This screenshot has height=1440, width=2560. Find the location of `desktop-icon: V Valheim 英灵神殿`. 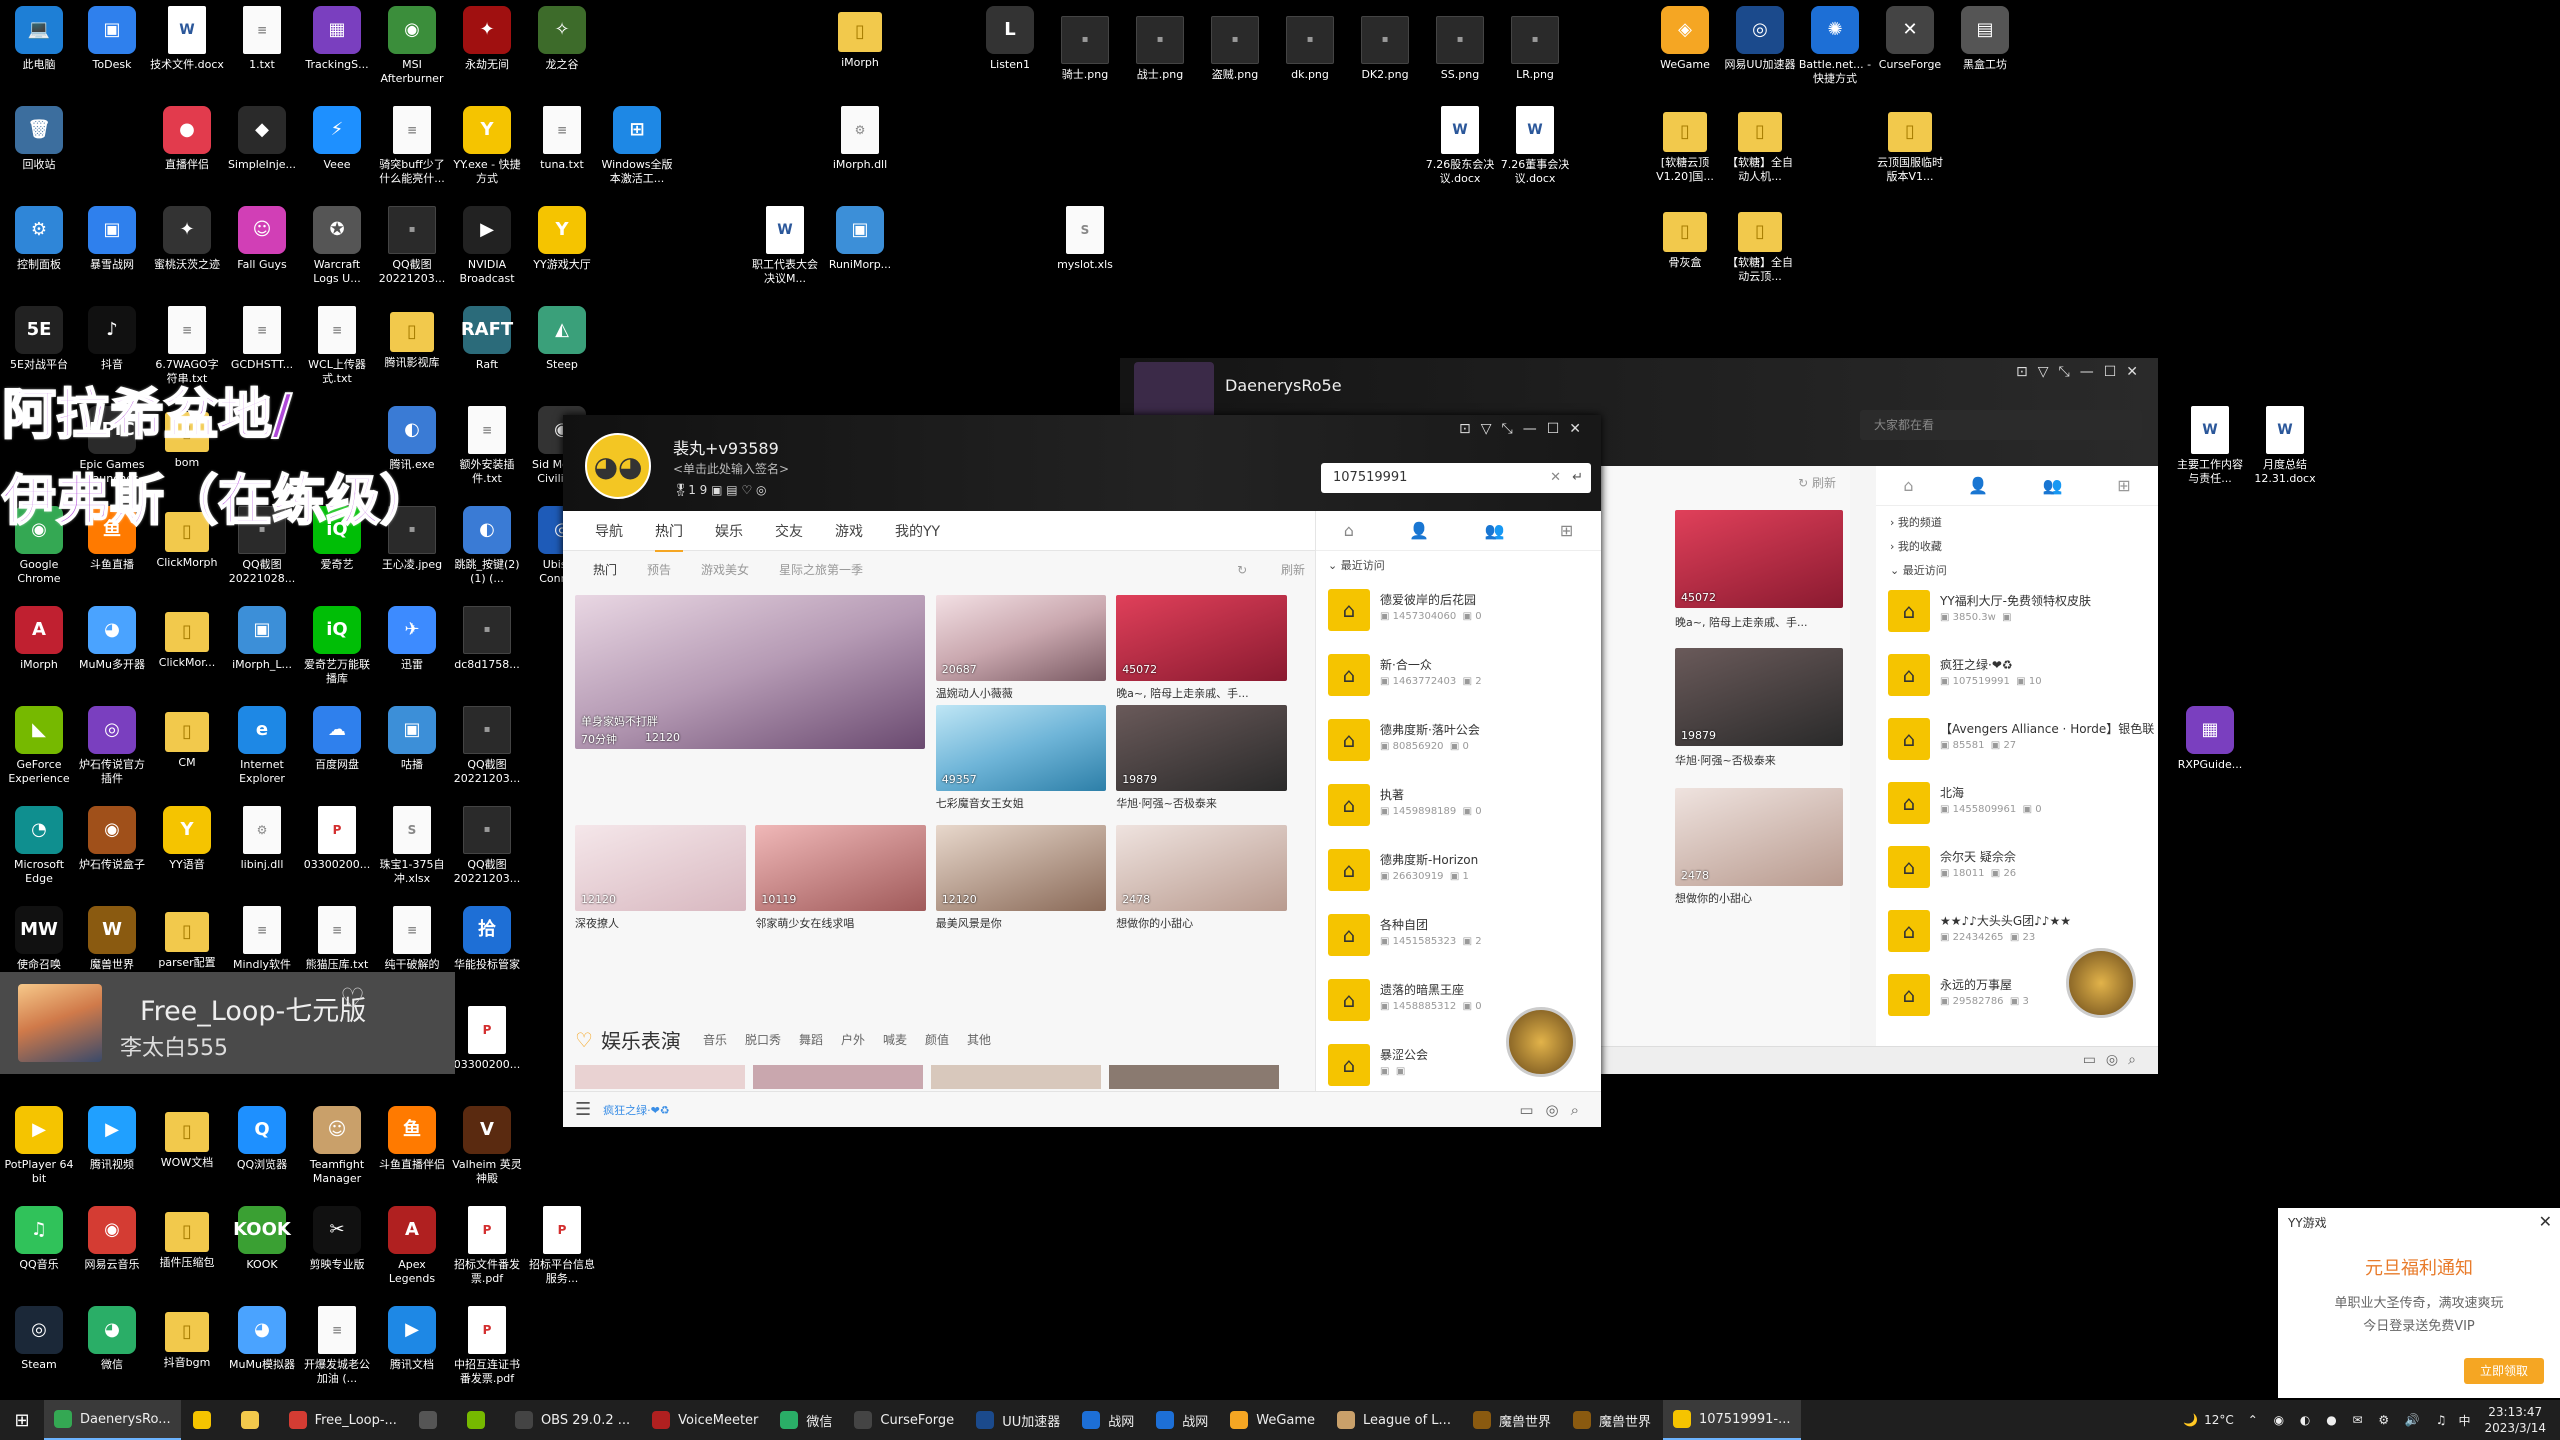

desktop-icon: V Valheim 英灵神殿 is located at coordinates (487, 1146).